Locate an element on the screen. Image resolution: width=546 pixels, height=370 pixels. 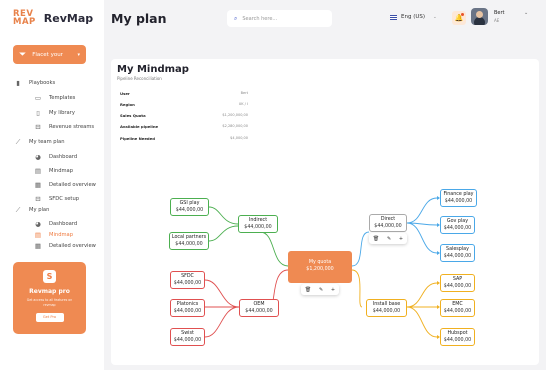
node-platonics: Platonics $44,000,00 is located at coordinates (187, 308).